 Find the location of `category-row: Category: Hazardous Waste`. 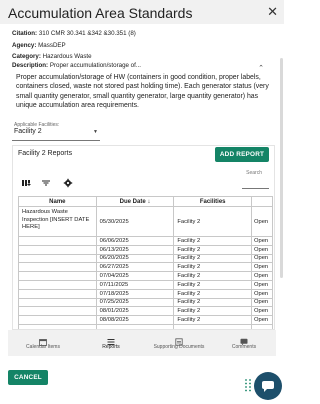

category-row: Category: Hazardous Waste is located at coordinates (52, 56).